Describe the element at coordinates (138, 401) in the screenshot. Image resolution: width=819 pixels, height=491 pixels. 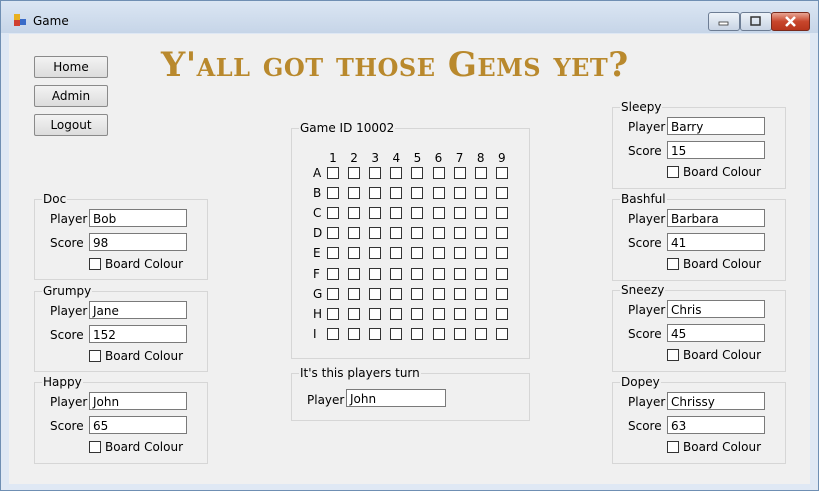
I see `player-field: John` at that location.